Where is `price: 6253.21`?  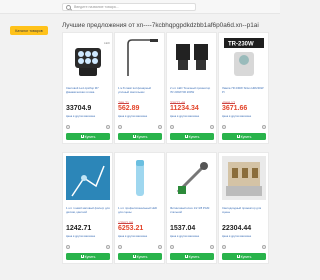 price: 6253.21 is located at coordinates (131, 228).